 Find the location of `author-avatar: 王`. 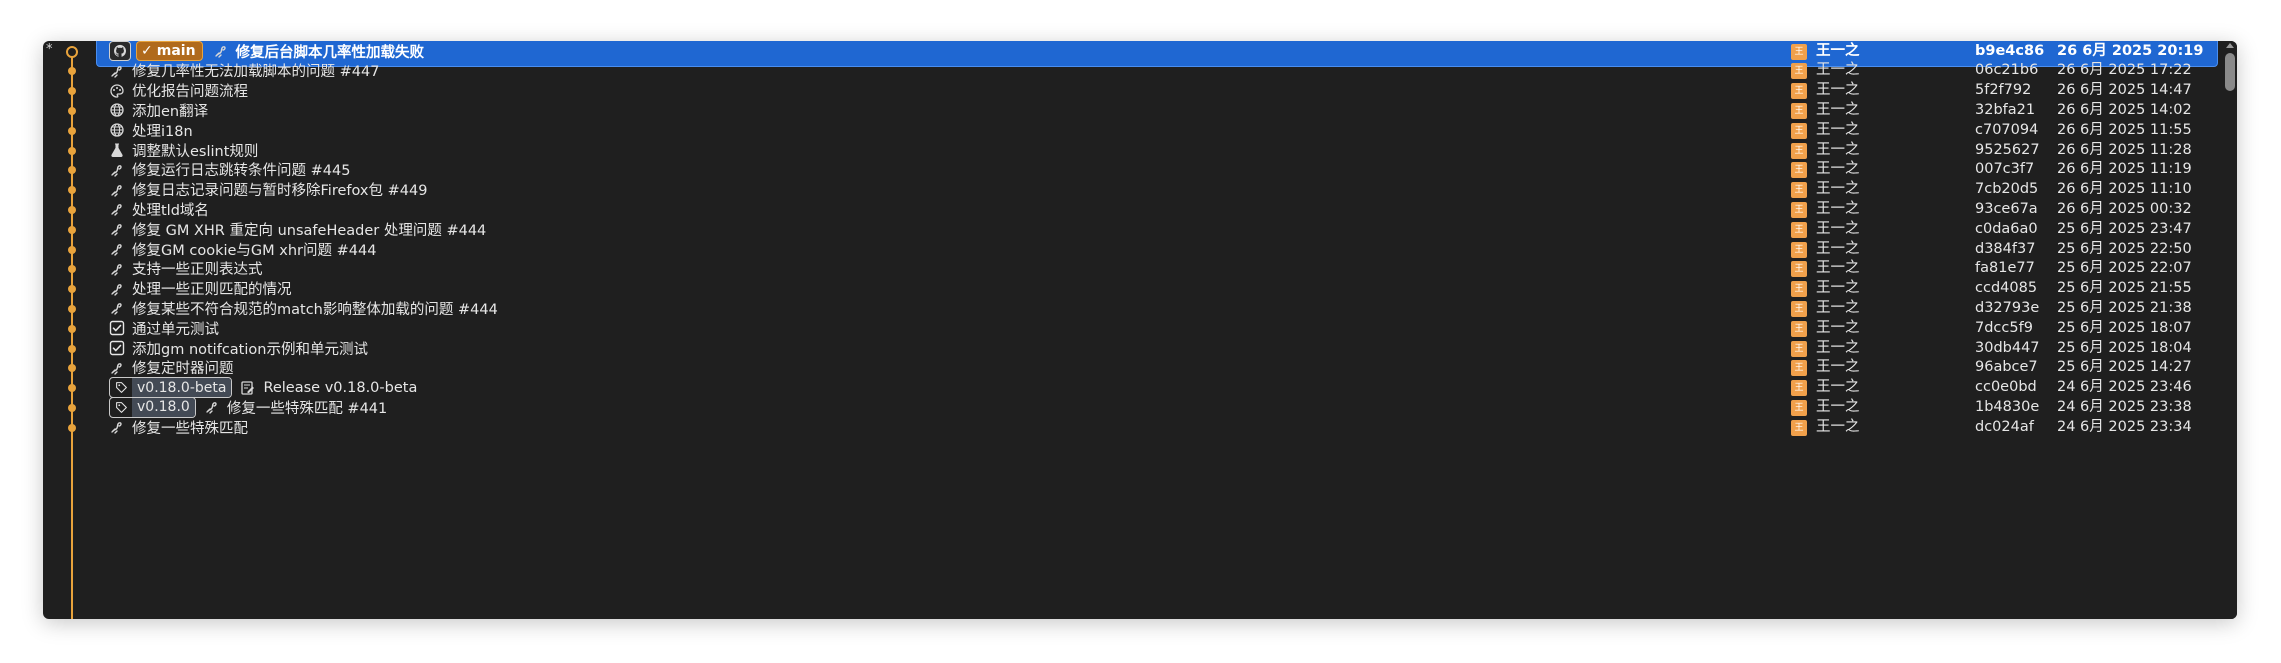

author-avatar: 王 is located at coordinates (1799, 427).